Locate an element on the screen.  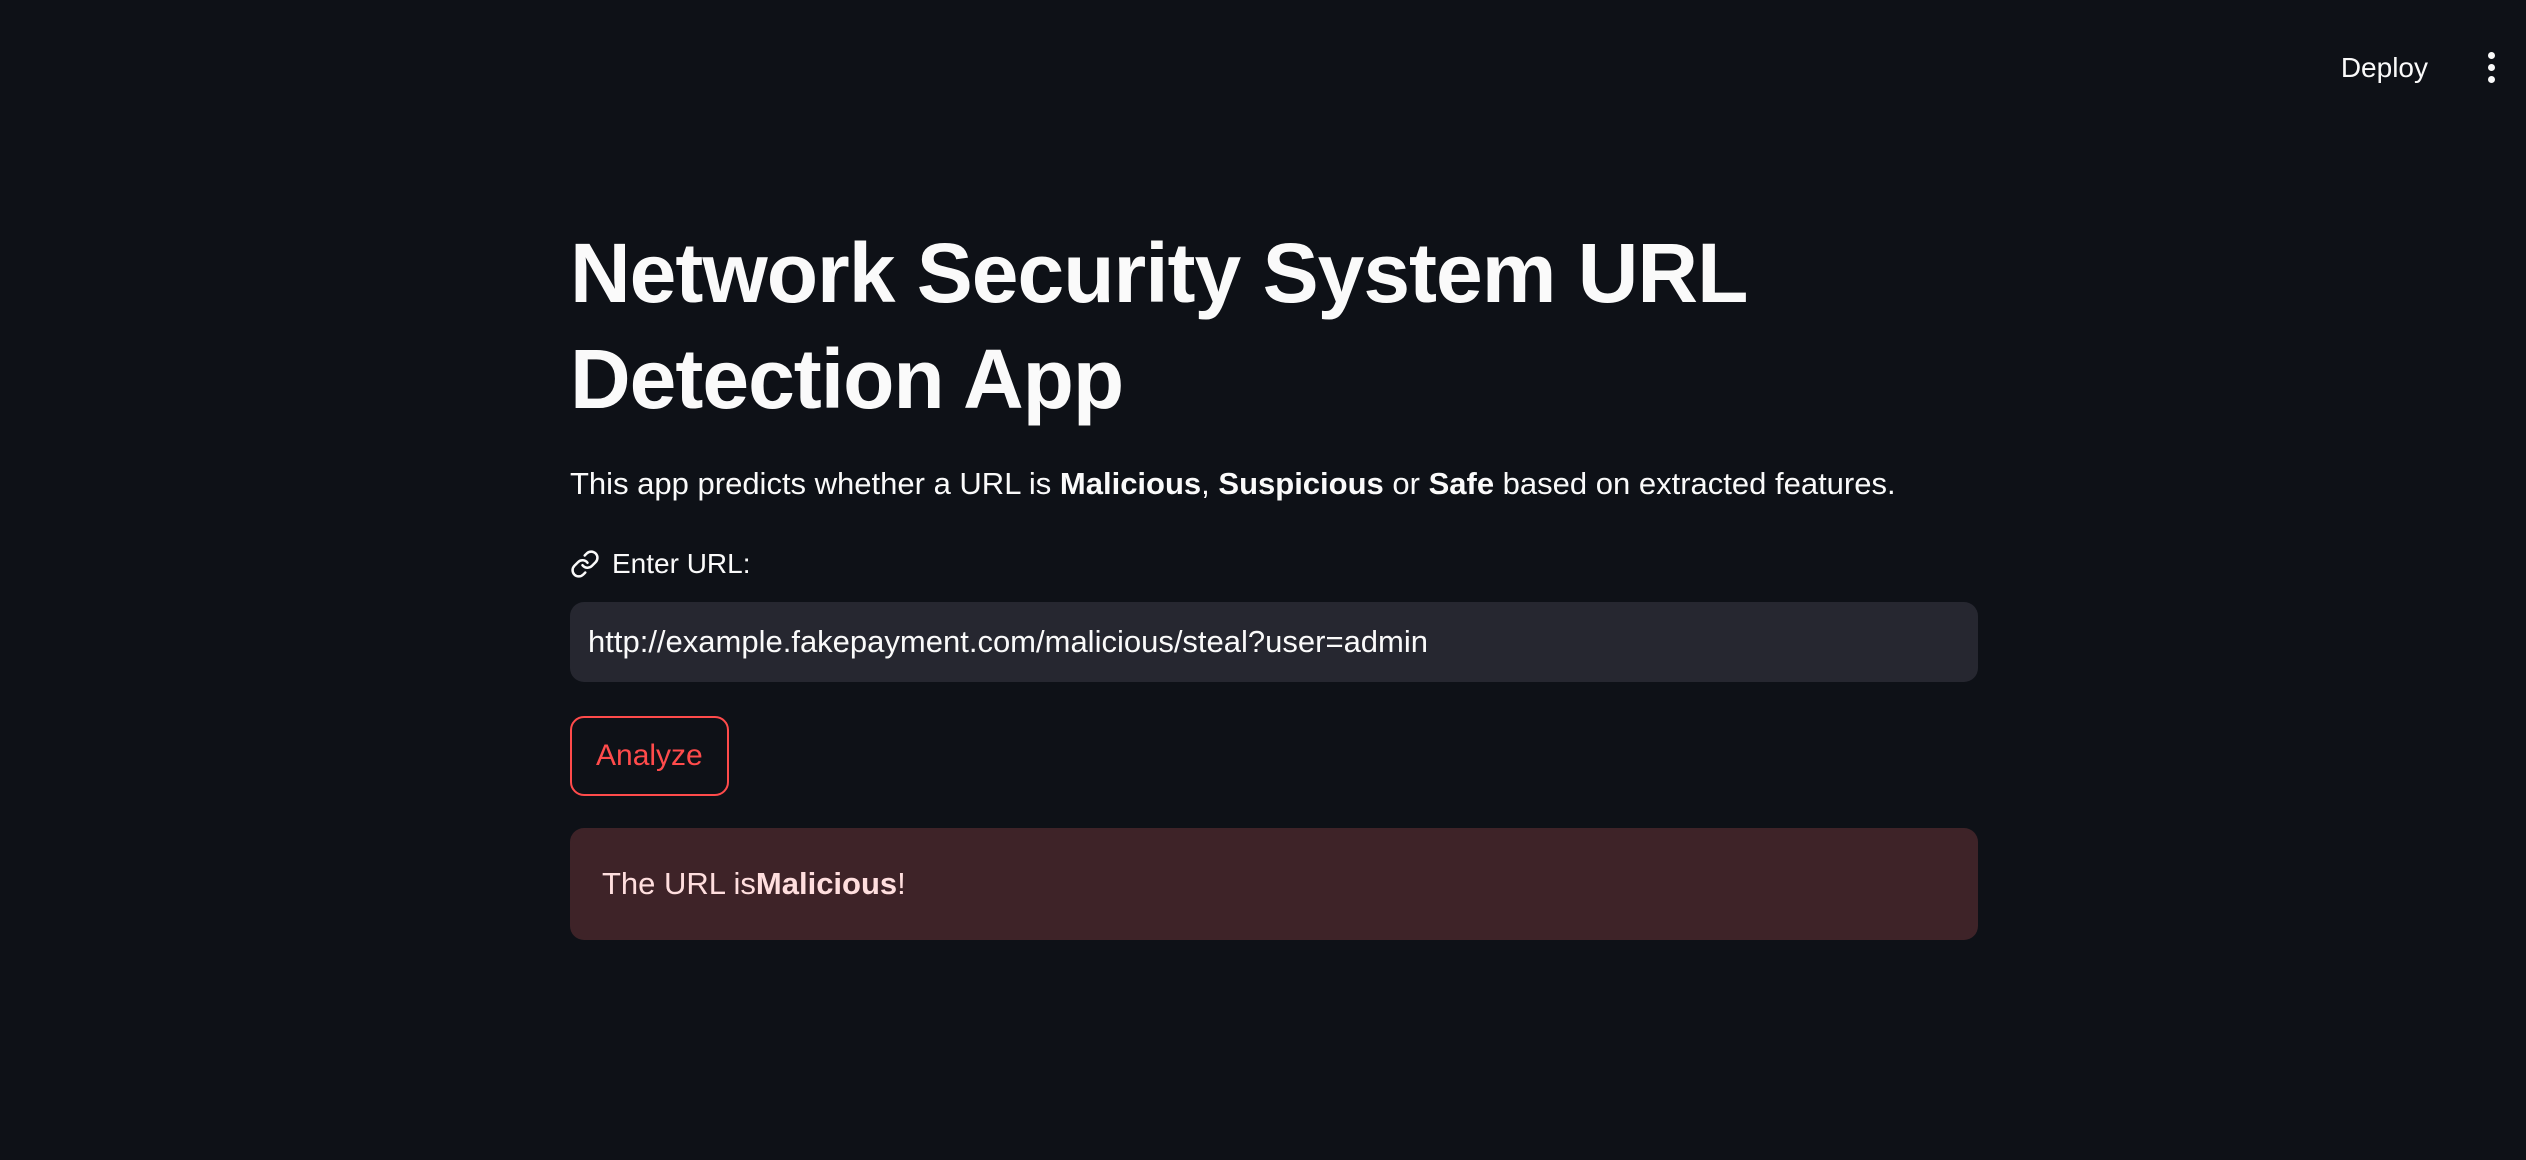
result-alert: The URL is Malicious! is located at coordinates (1274, 884).